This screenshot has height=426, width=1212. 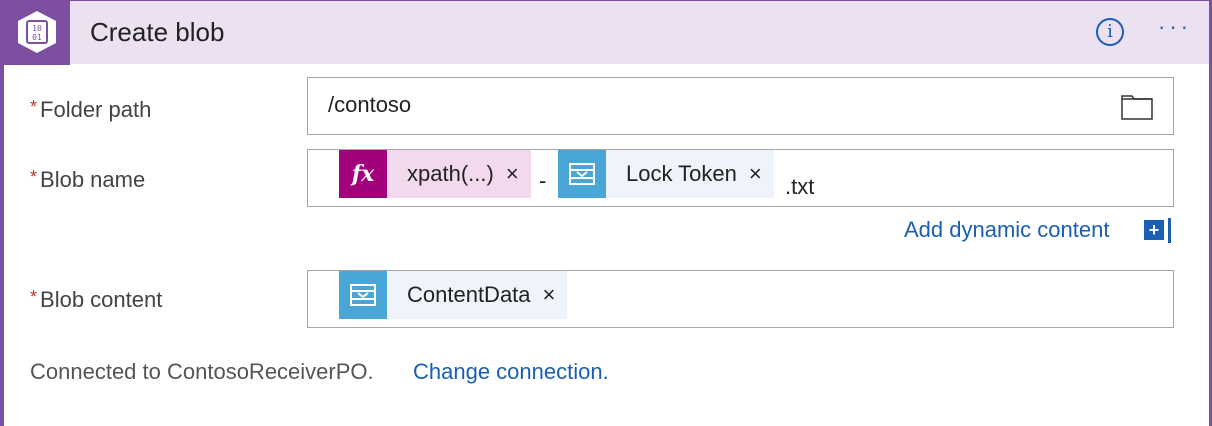 I want to click on connection-status: Connected to ContosoReceiverPO., so click(x=202, y=371).